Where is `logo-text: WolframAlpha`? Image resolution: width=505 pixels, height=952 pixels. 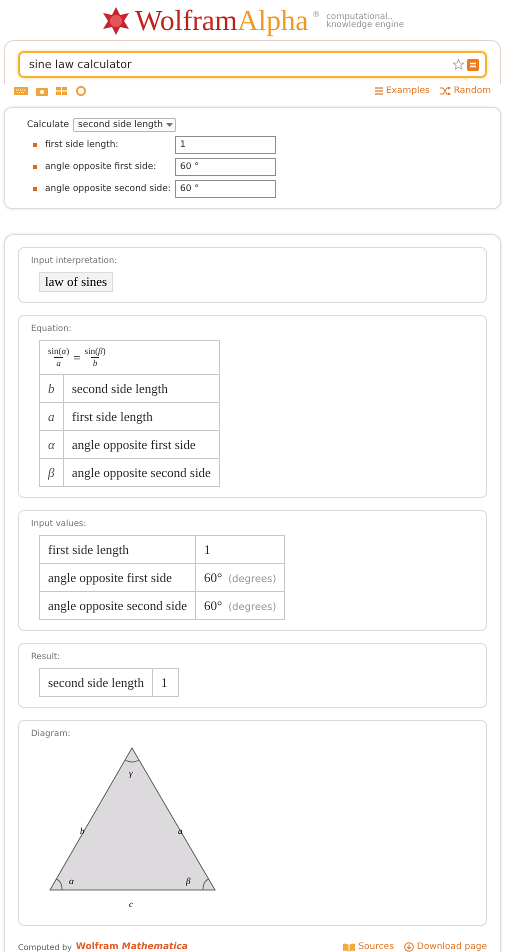 logo-text: WolframAlpha is located at coordinates (221, 21).